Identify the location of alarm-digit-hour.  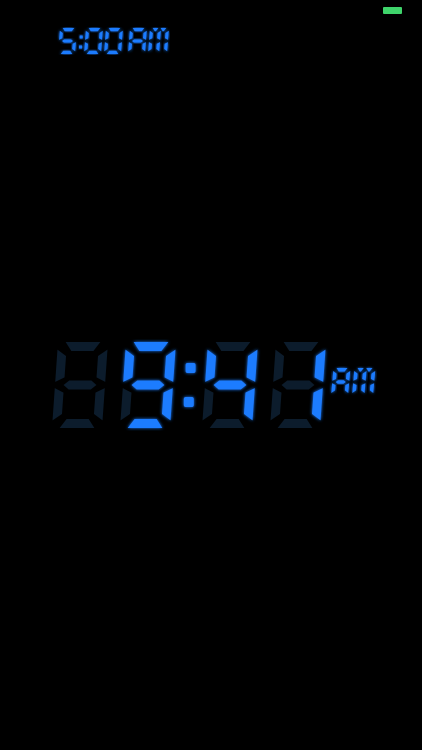
(67, 41).